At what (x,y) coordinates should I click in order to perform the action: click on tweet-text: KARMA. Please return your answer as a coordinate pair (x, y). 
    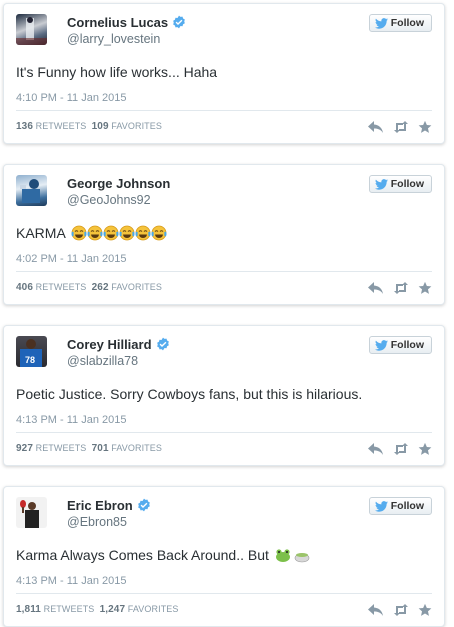
    Looking at the image, I should click on (92, 233).